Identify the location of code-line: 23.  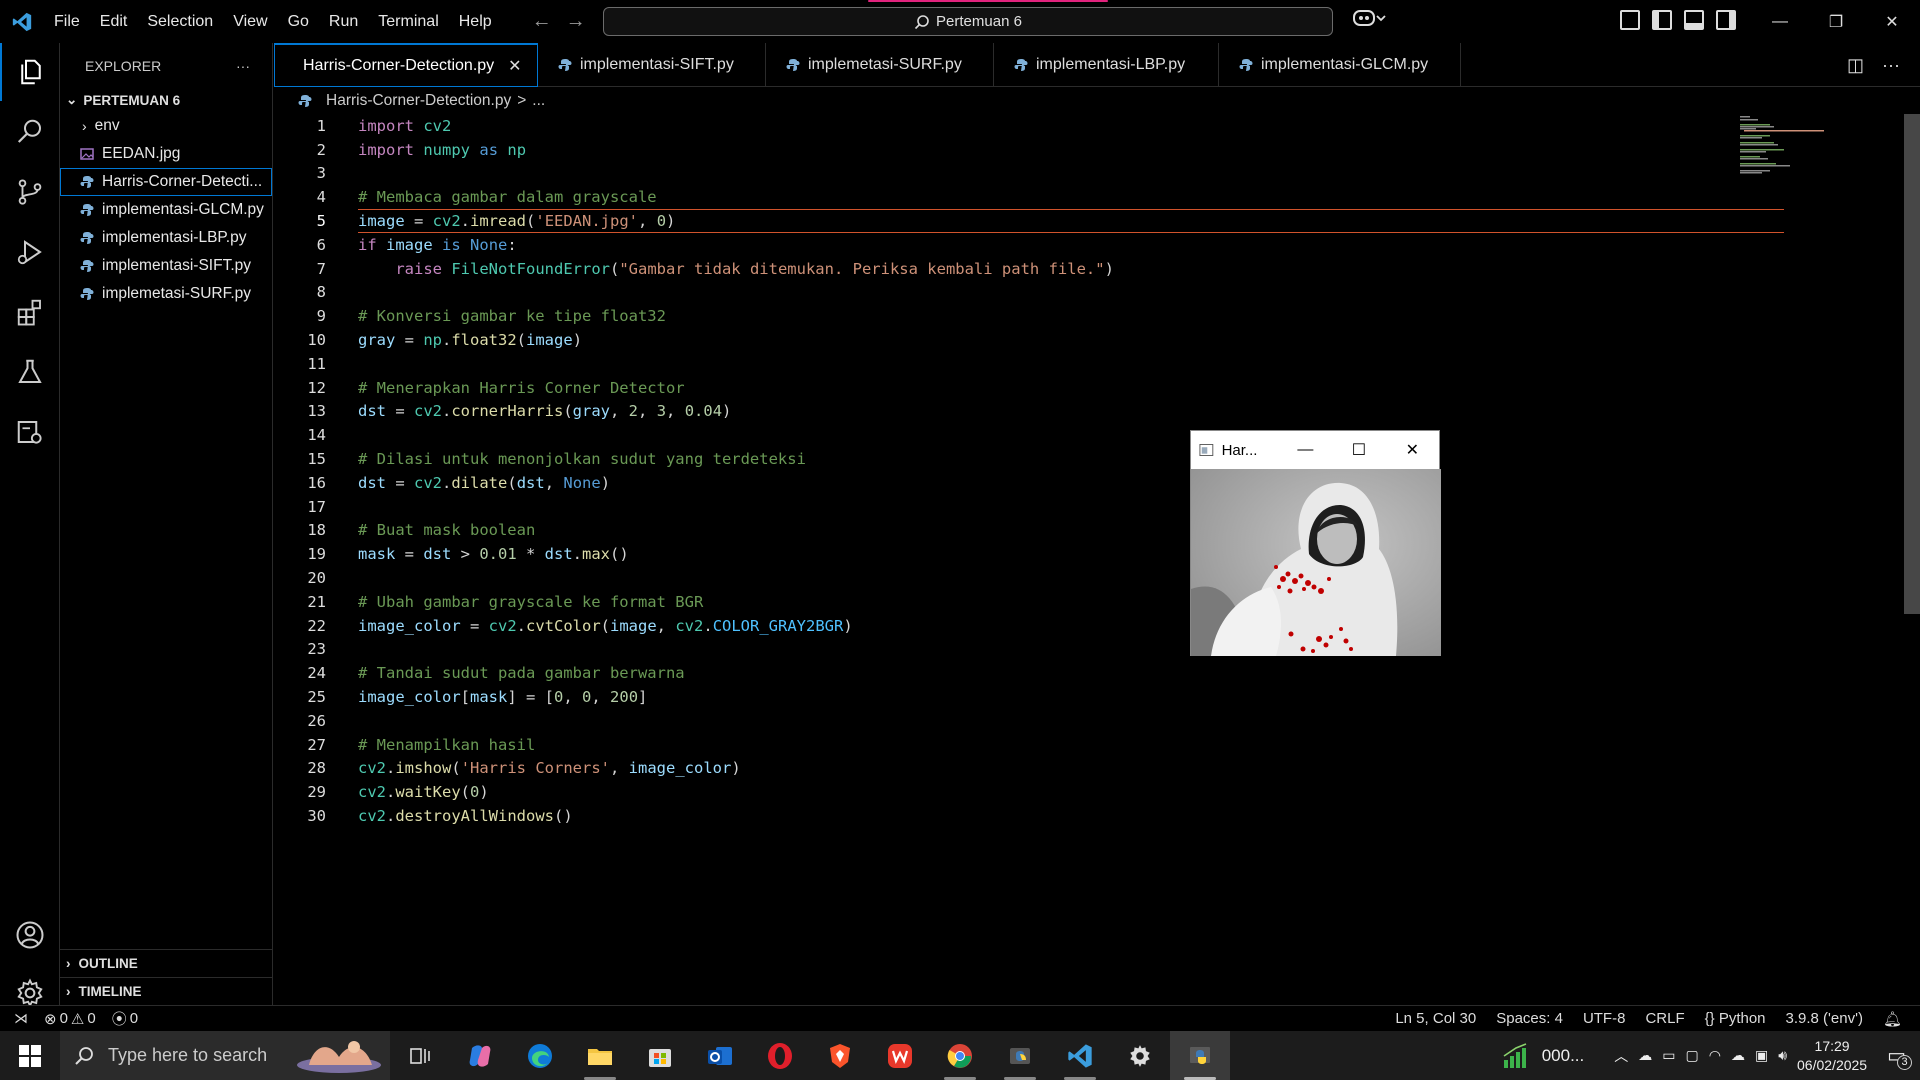
(1029, 650).